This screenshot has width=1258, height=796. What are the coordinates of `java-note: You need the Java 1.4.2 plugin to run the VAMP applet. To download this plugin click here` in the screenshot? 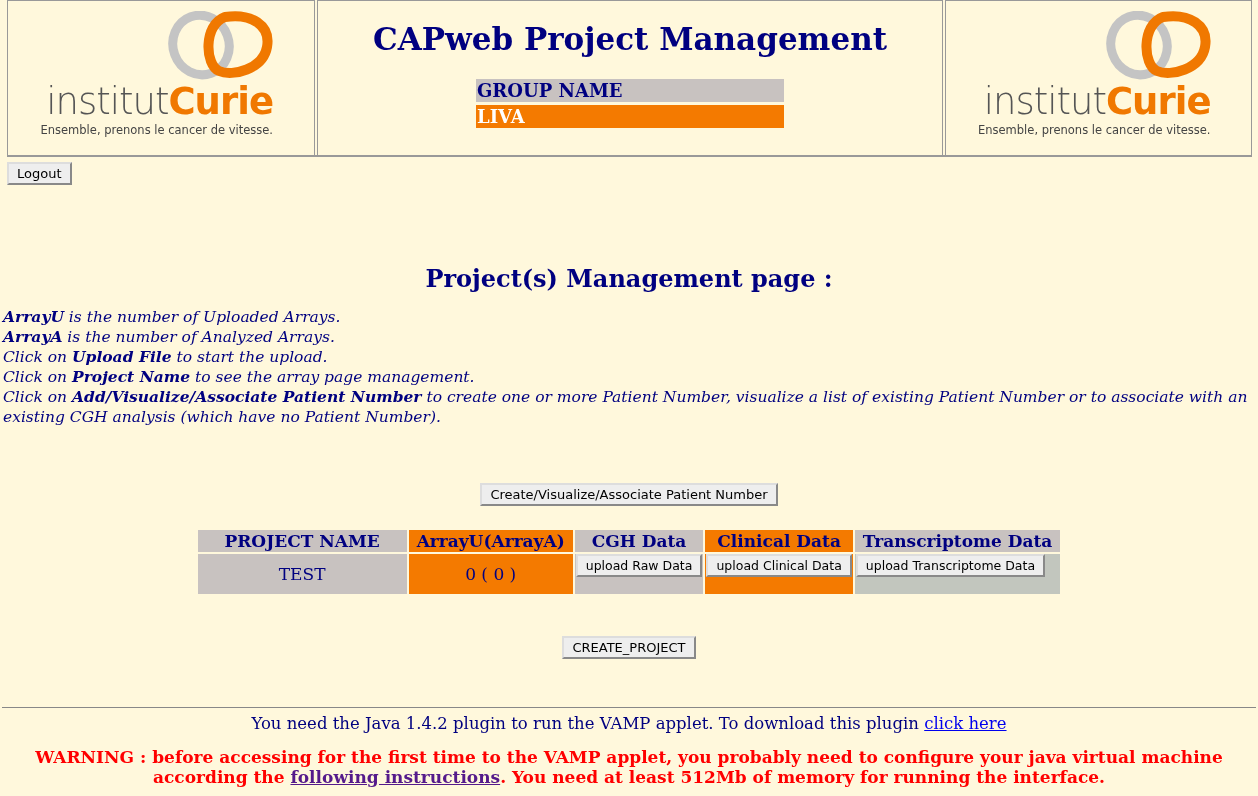 It's located at (629, 723).